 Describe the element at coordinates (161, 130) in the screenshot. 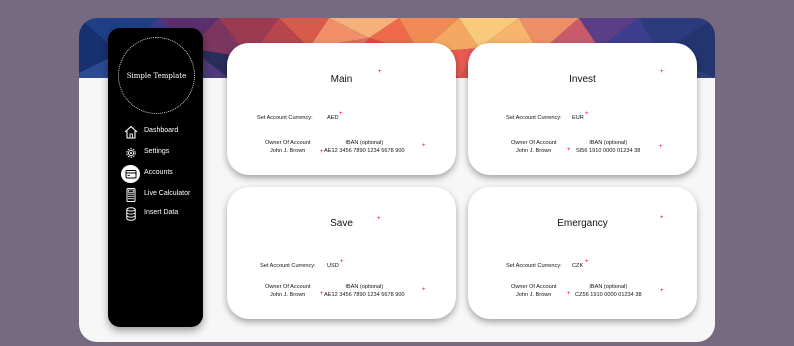

I see `sidebar-item-label: Dashboard` at that location.